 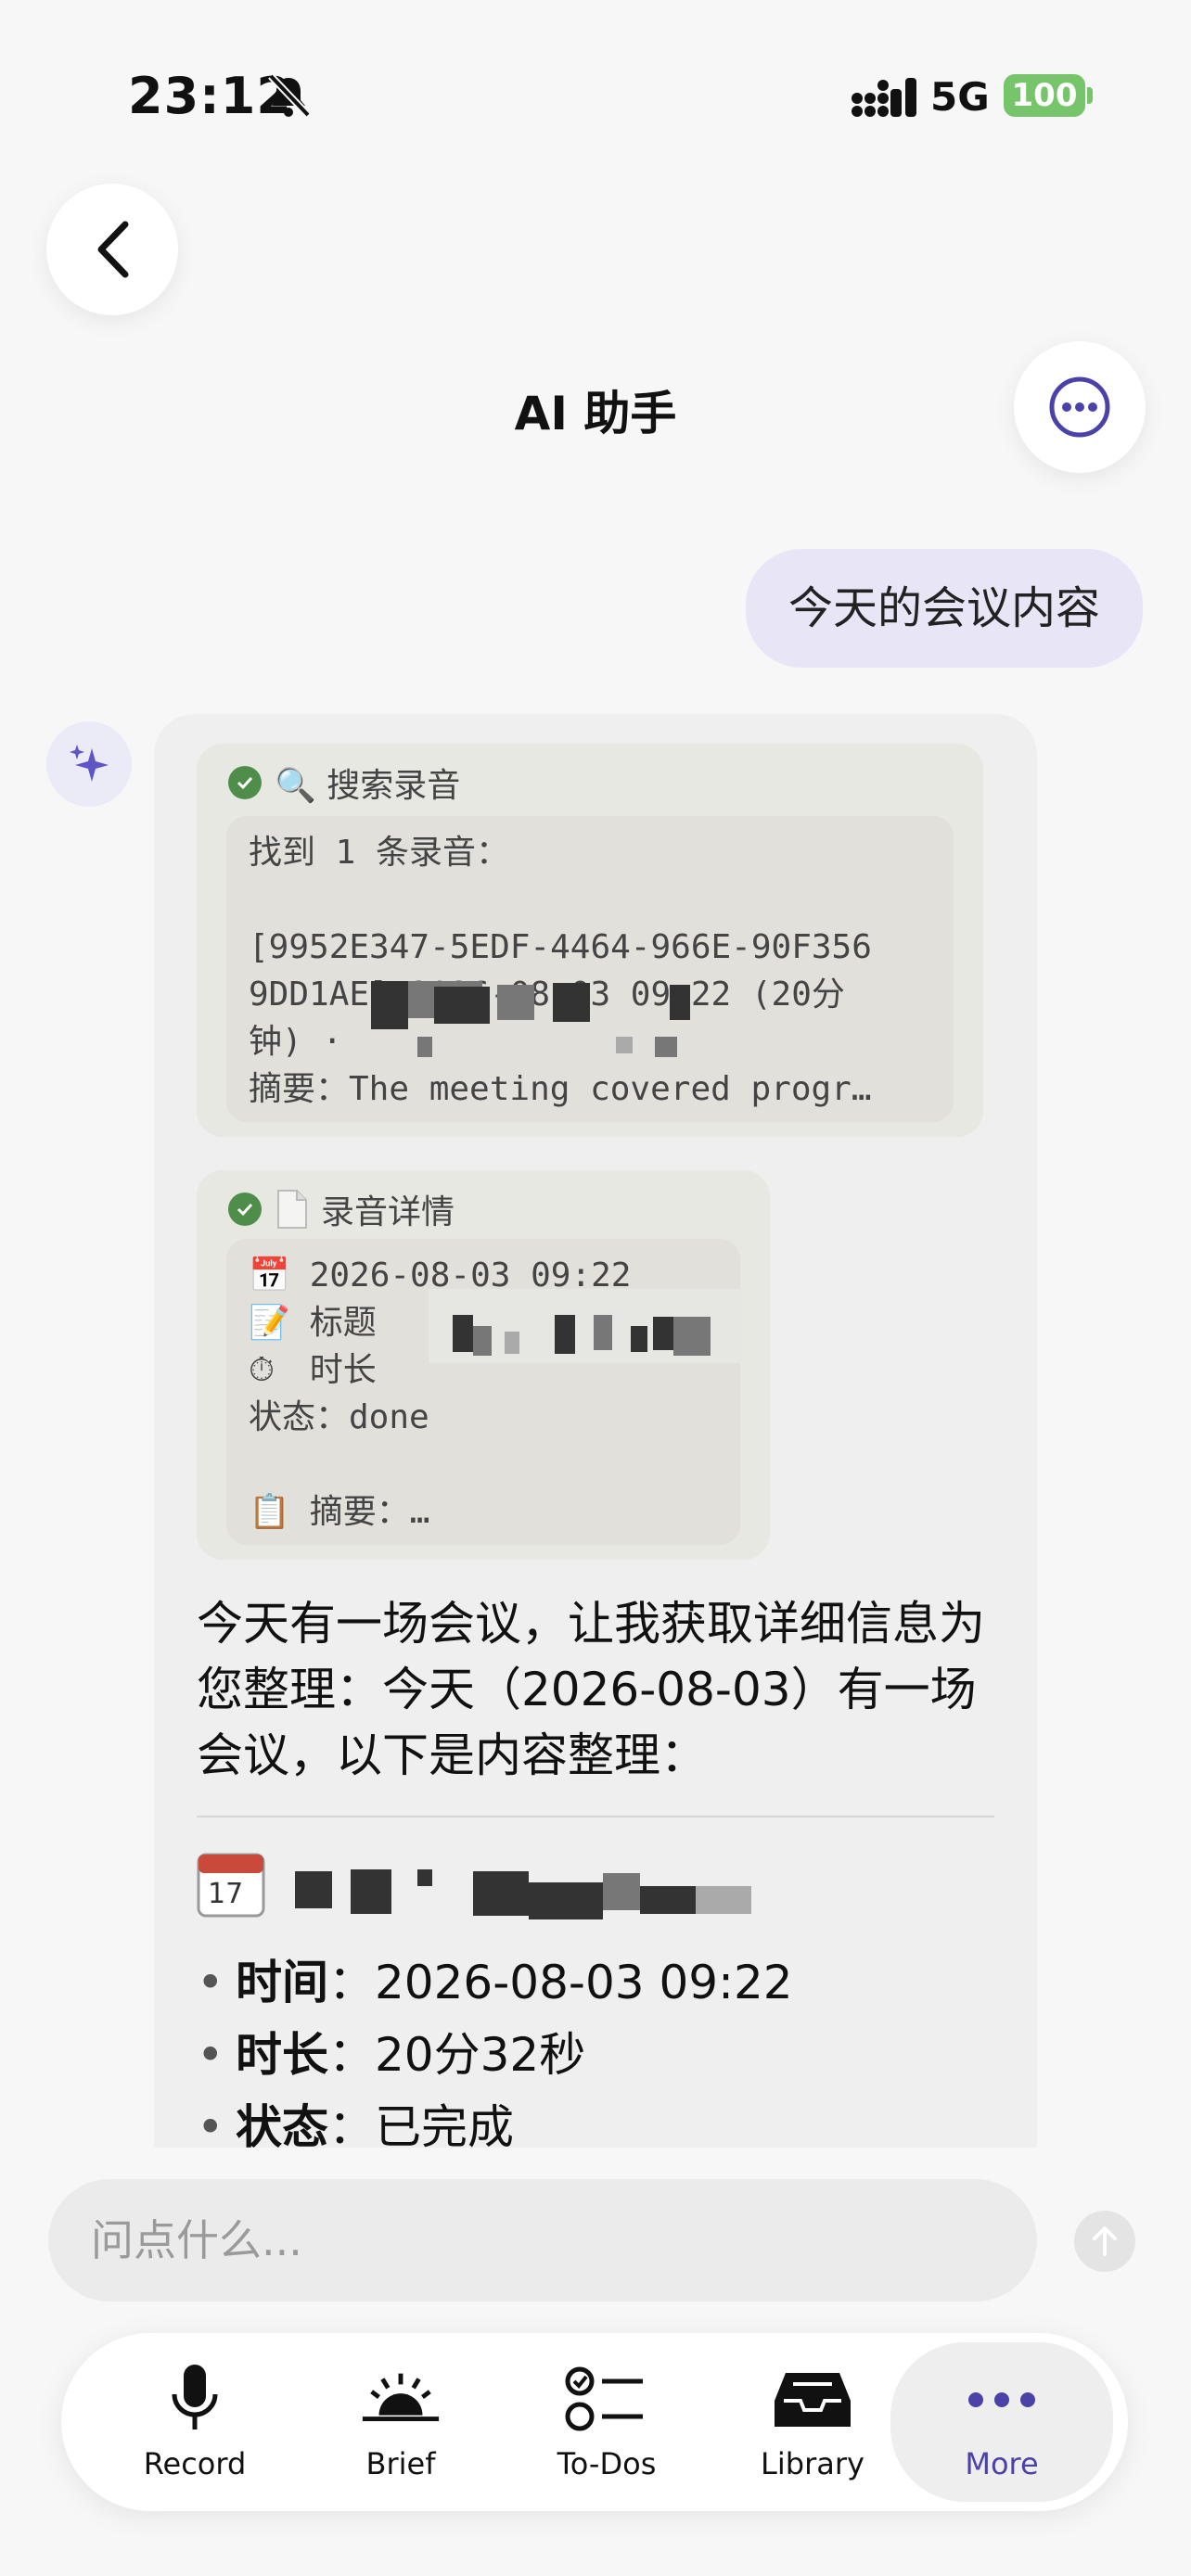 I want to click on tool-detail-title: 录音详情, so click(x=388, y=1212).